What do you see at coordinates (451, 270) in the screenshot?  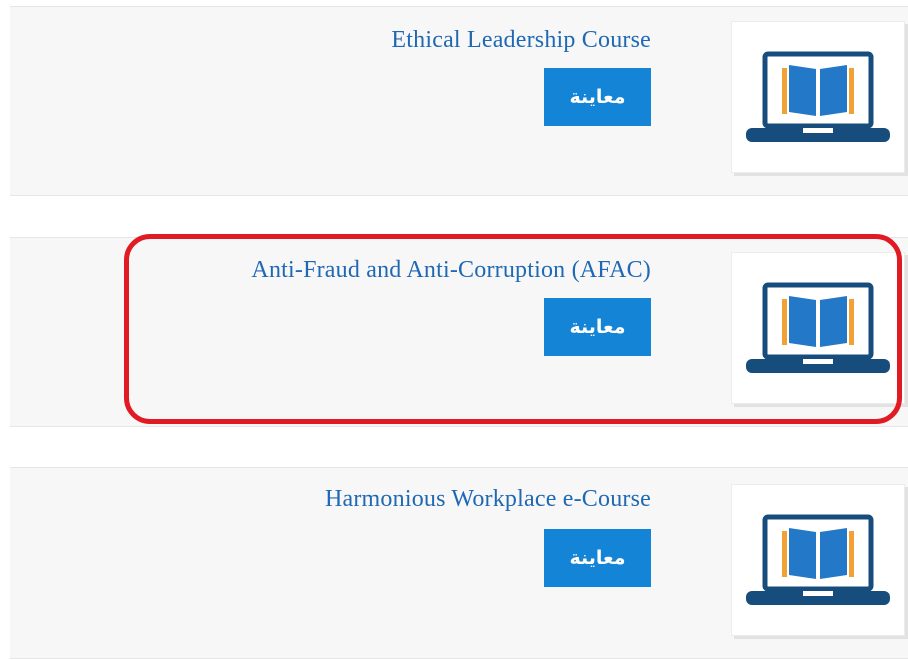 I see `course-title-link: Anti-Fraud and Anti-Corruption (AFAC)` at bounding box center [451, 270].